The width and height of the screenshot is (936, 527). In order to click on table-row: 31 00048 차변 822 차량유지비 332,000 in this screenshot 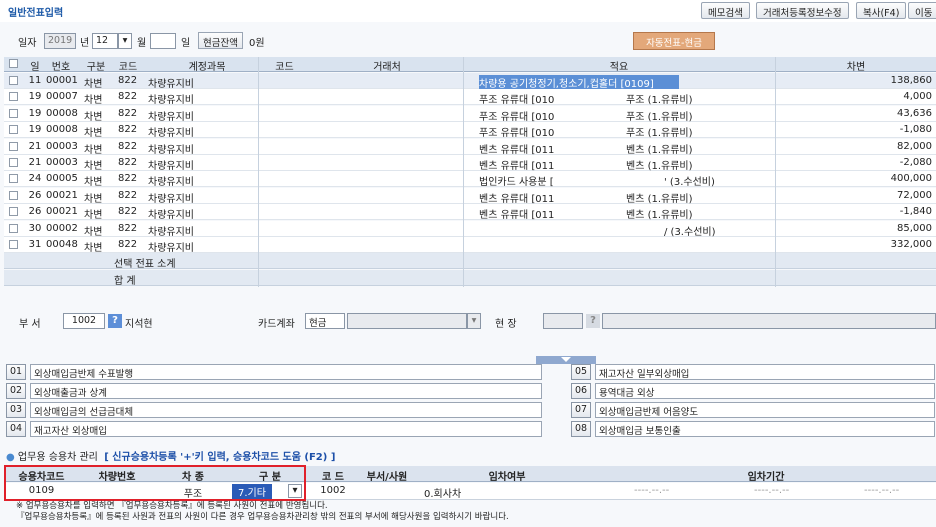, I will do `click(470, 245)`.